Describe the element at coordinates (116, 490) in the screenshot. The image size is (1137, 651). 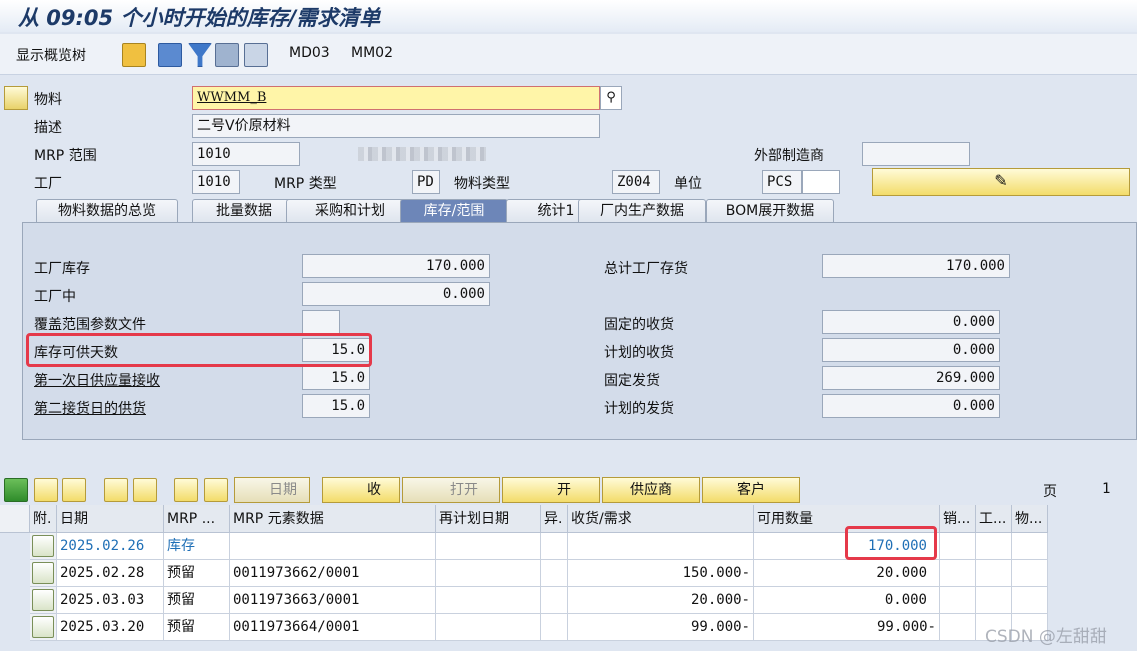
I see `hierarchy-expand-icon` at that location.